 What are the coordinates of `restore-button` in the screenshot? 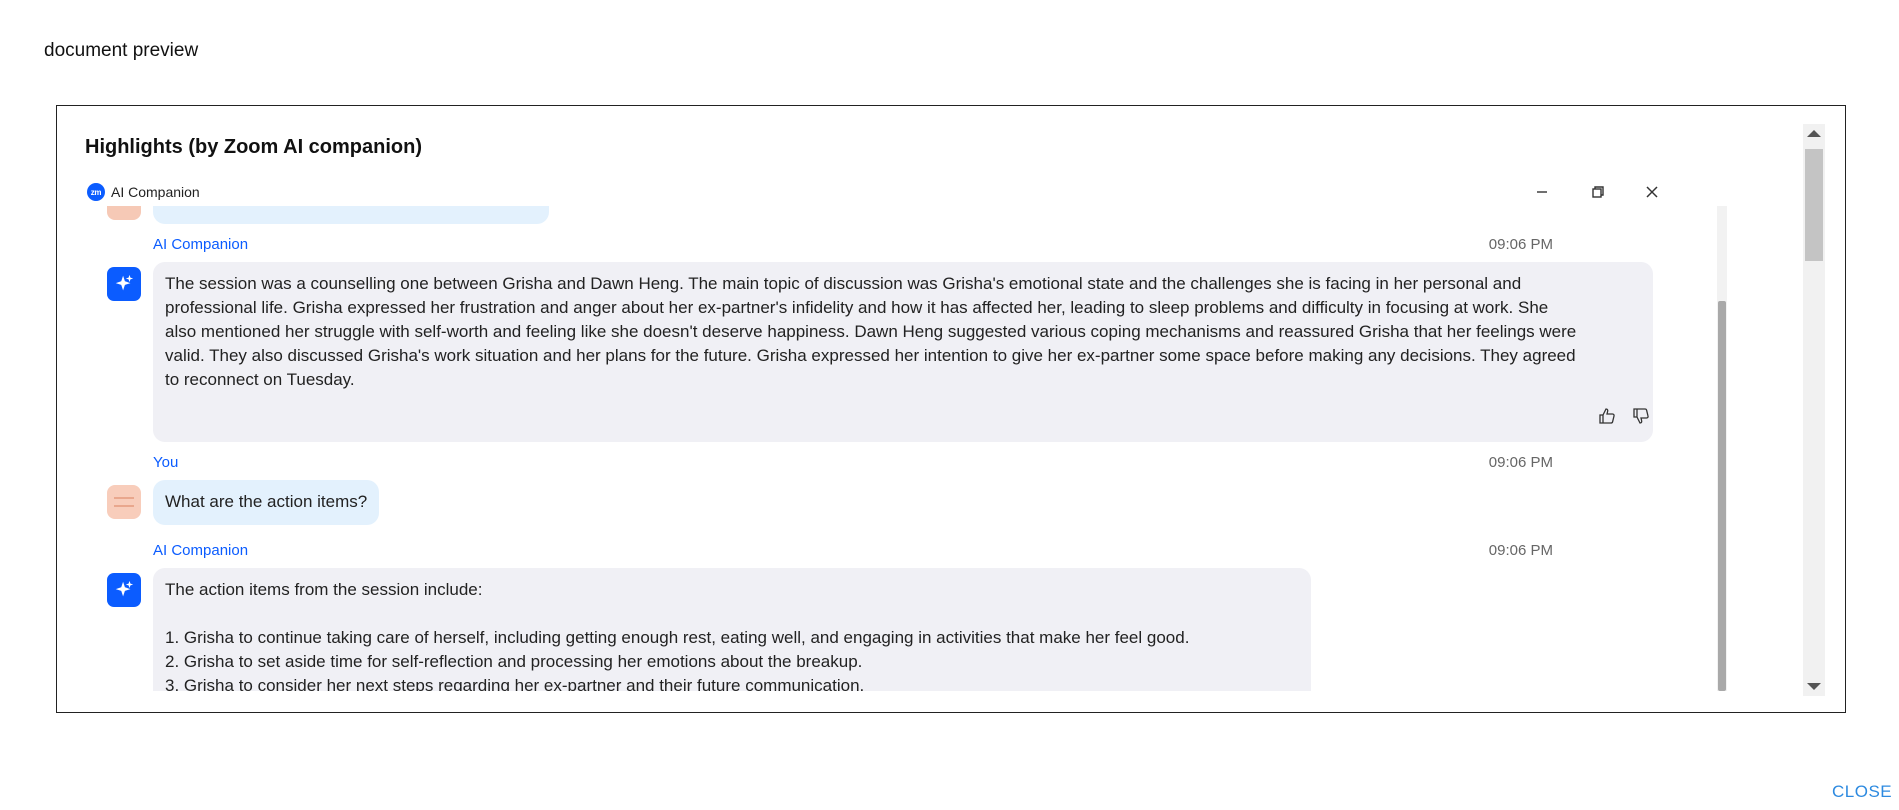 It's located at (1598, 192).